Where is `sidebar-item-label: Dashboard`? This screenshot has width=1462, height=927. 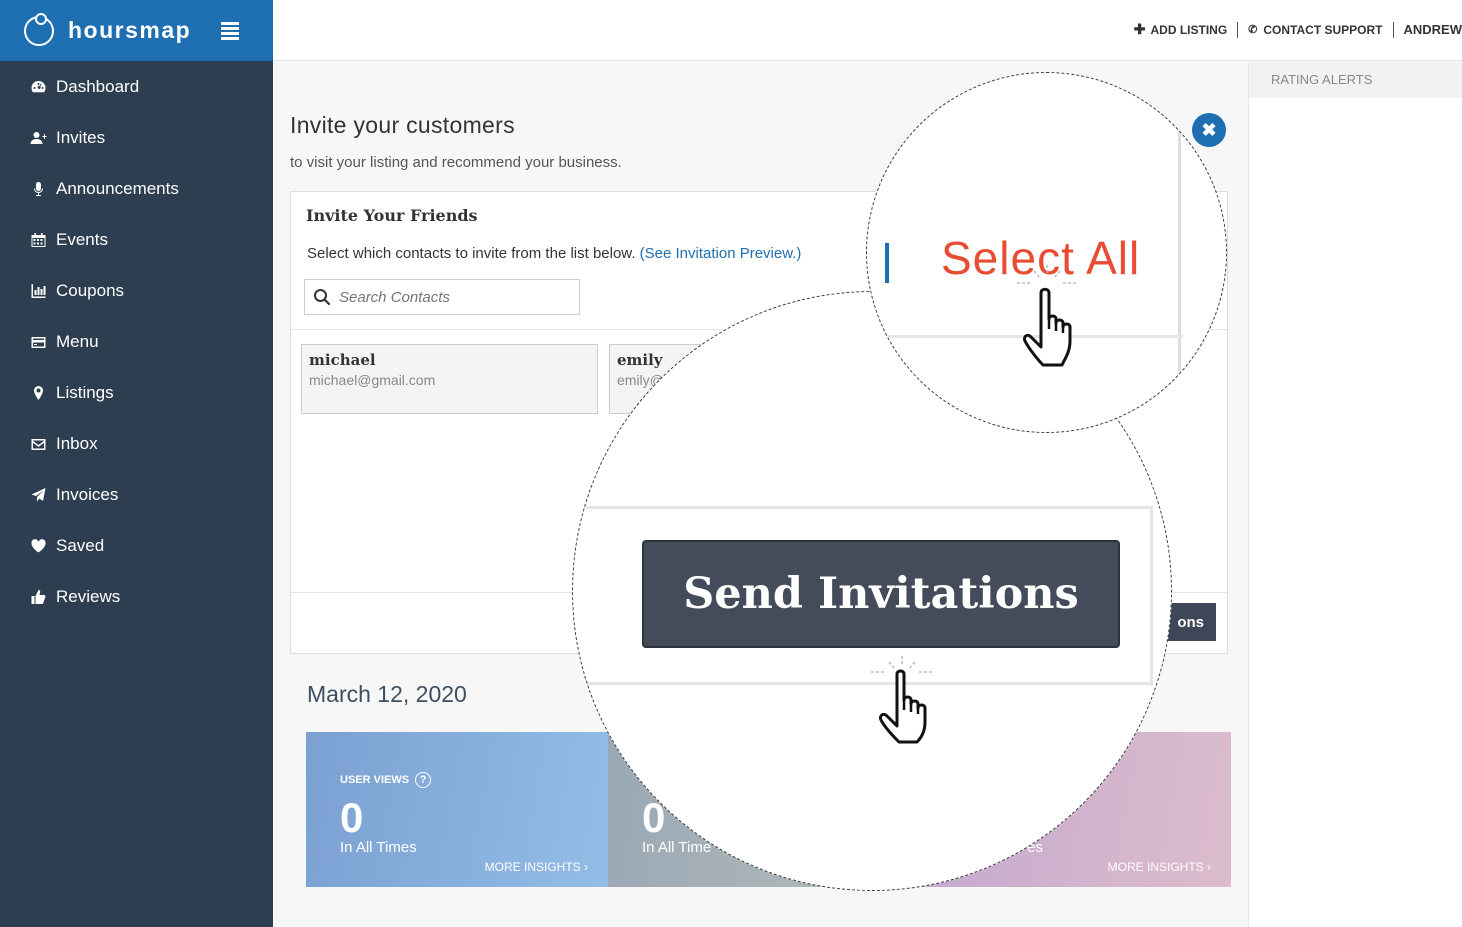 sidebar-item-label: Dashboard is located at coordinates (98, 86).